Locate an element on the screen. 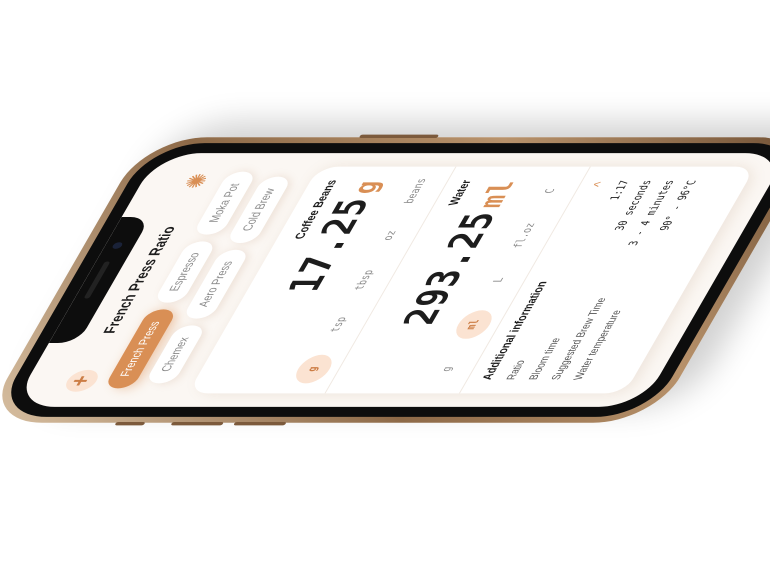 The width and height of the screenshot is (770, 574). water-unit-fl-oz: fl.oz is located at coordinates (525, 235).